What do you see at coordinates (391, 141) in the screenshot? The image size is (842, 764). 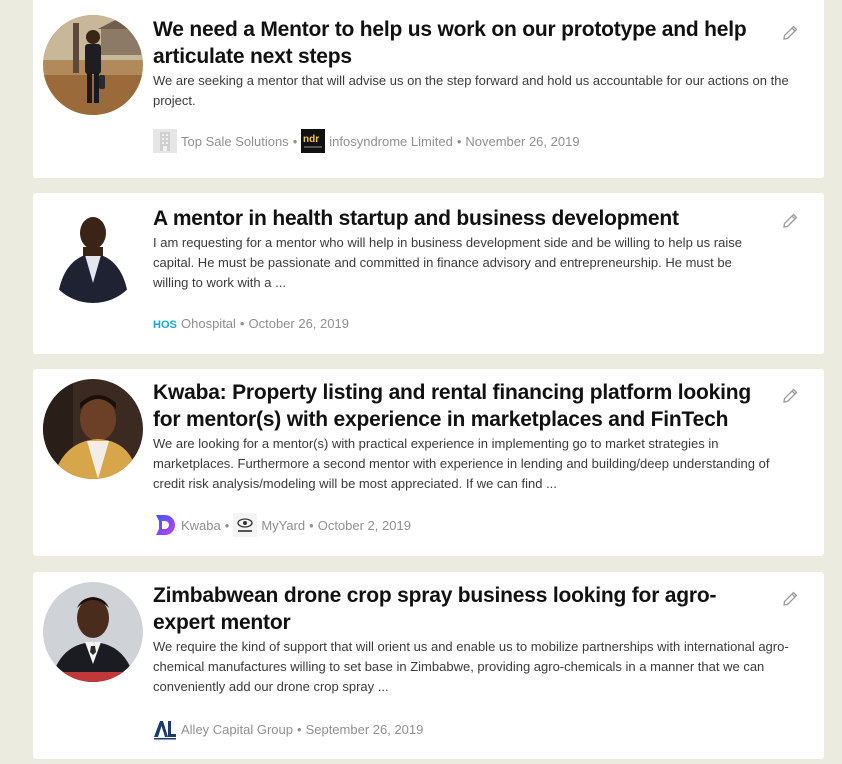 I see `organization-link: infosyndrome Limited` at bounding box center [391, 141].